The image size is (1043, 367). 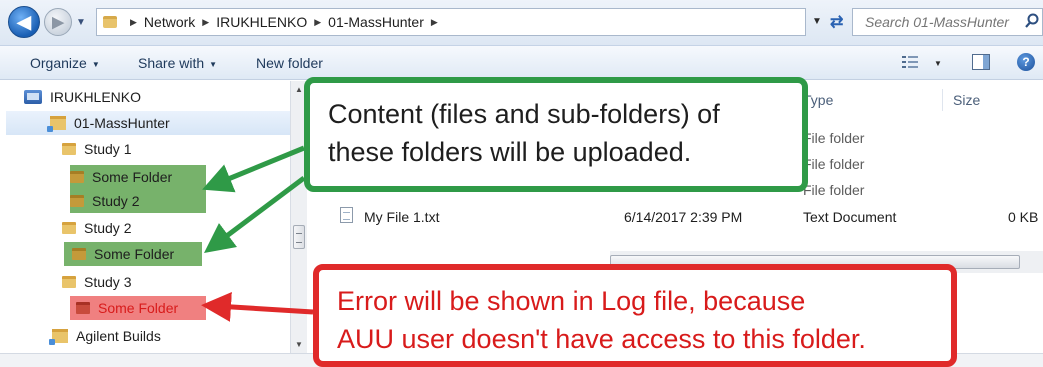 What do you see at coordinates (817, 21) in the screenshot?
I see `address-history-dropdown: ▼` at bounding box center [817, 21].